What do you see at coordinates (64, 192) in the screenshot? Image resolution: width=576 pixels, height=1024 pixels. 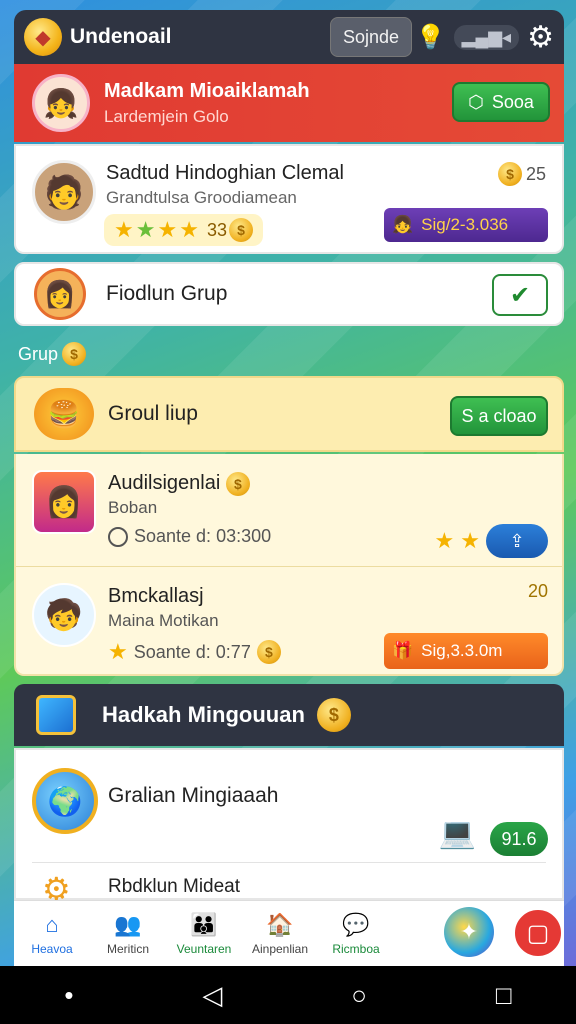 I see `profile-avatar: 🧑` at bounding box center [64, 192].